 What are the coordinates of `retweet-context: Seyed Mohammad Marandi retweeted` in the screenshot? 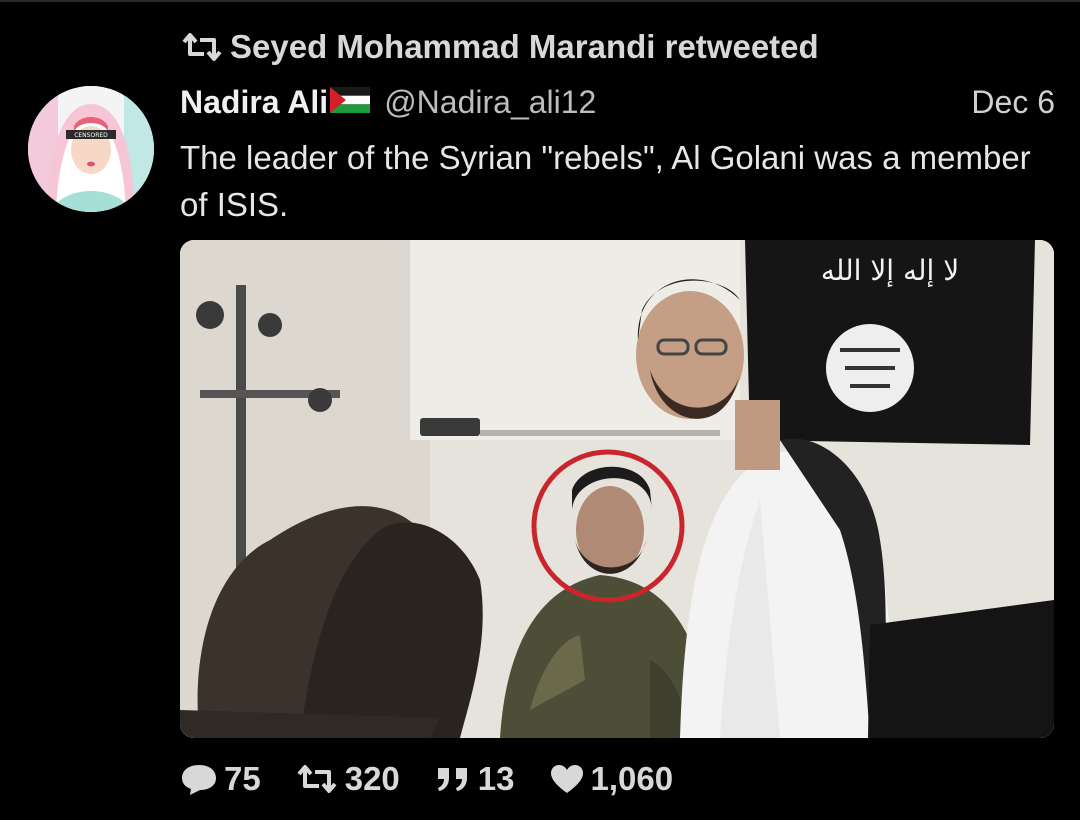 It's located at (499, 47).